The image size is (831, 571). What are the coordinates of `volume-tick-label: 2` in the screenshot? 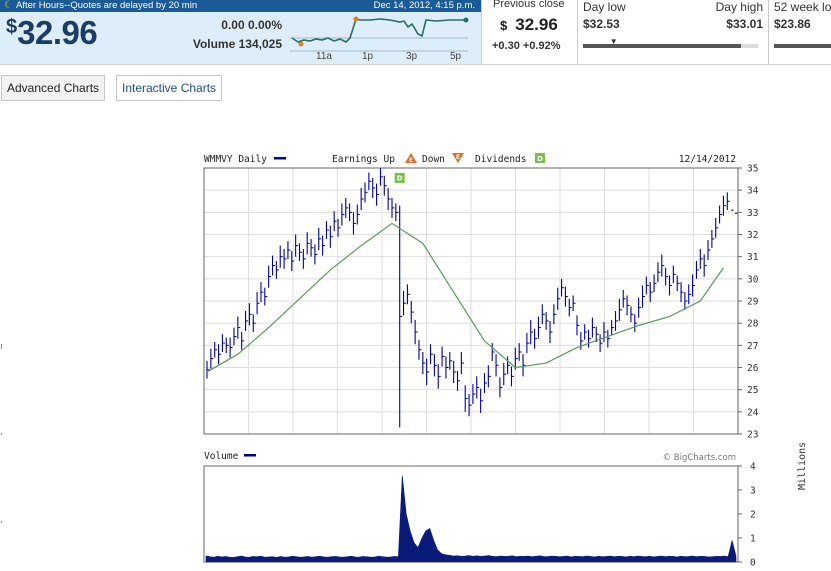 It's located at (753, 515).